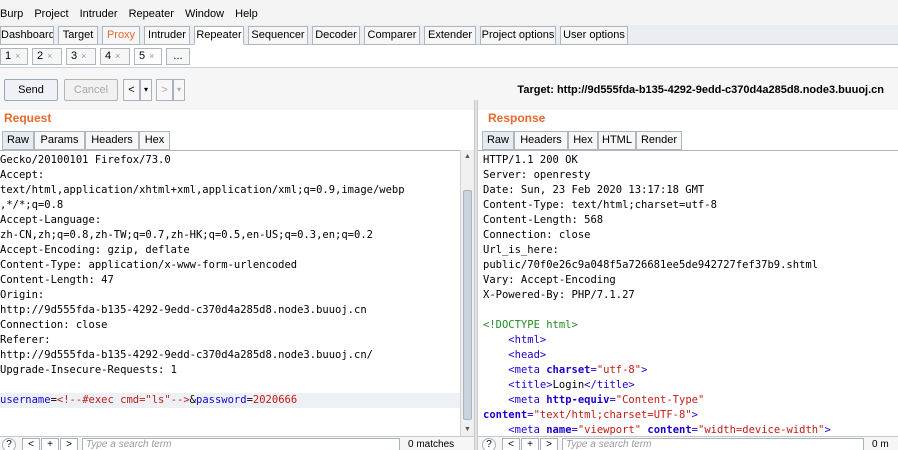  Describe the element at coordinates (467, 305) in the screenshot. I see `scroll-thumb` at that location.